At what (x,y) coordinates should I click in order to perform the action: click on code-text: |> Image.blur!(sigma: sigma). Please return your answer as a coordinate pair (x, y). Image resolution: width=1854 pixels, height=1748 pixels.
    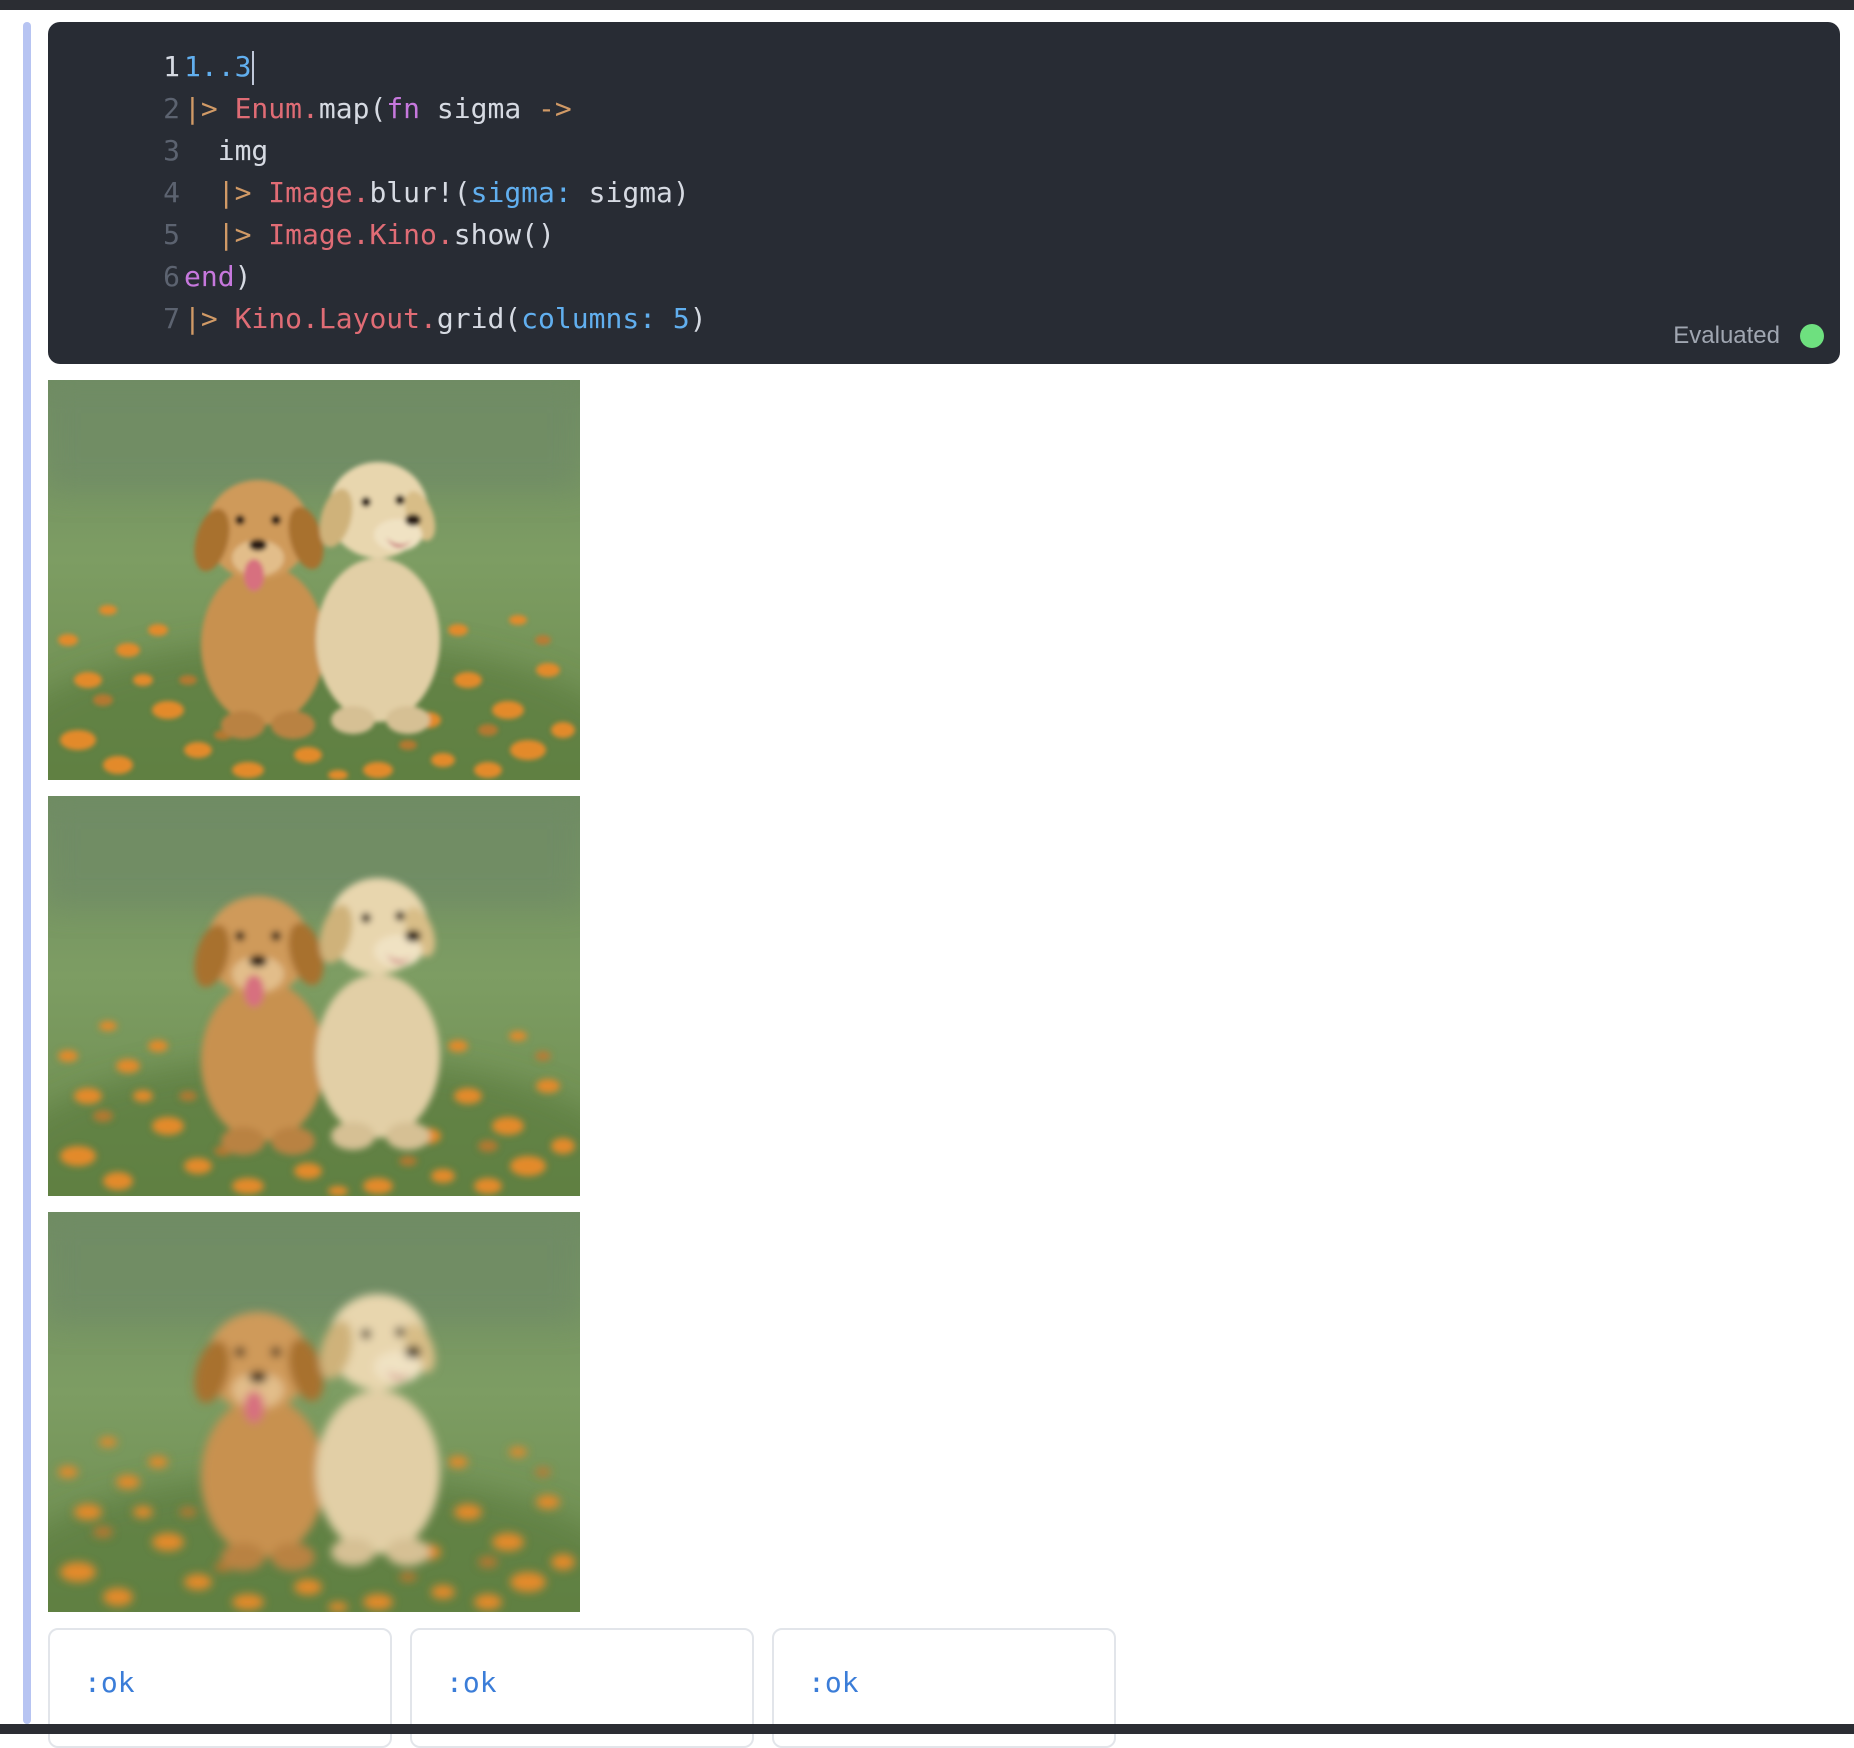
    Looking at the image, I should click on (437, 193).